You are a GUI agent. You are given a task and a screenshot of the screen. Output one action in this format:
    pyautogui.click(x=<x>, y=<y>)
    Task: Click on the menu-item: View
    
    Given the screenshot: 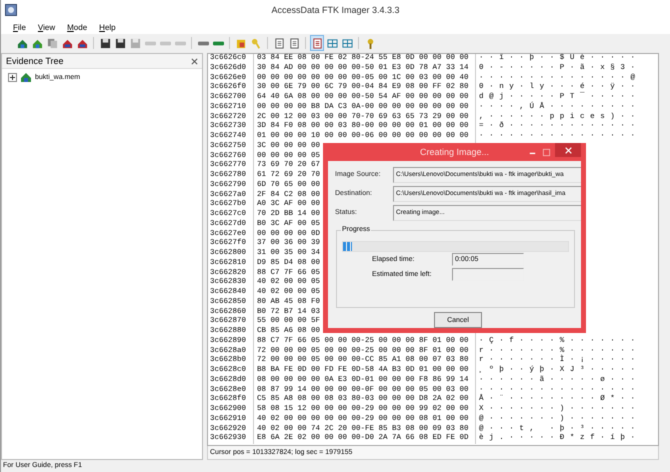 What is the action you would take?
    pyautogui.click(x=47, y=27)
    